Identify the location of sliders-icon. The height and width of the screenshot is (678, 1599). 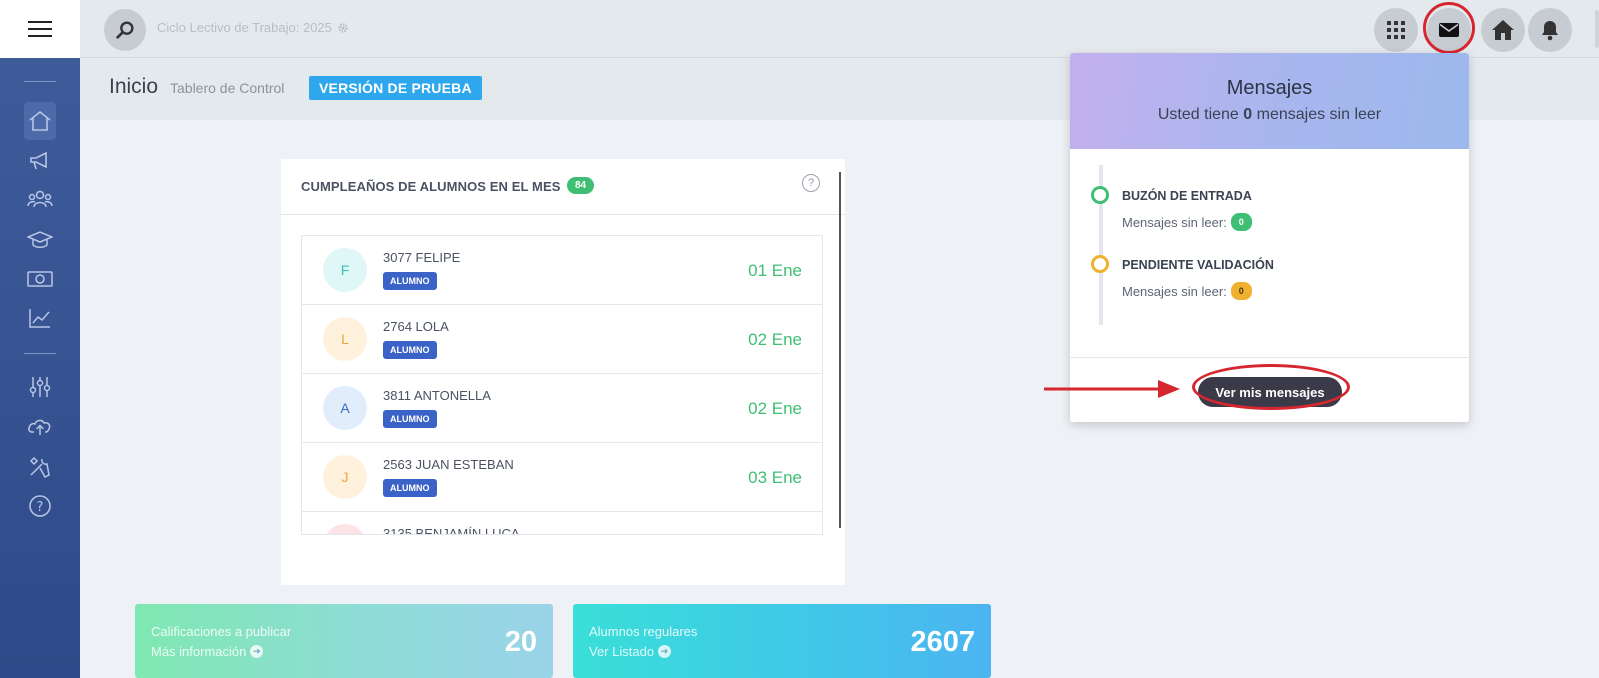
(40, 387).